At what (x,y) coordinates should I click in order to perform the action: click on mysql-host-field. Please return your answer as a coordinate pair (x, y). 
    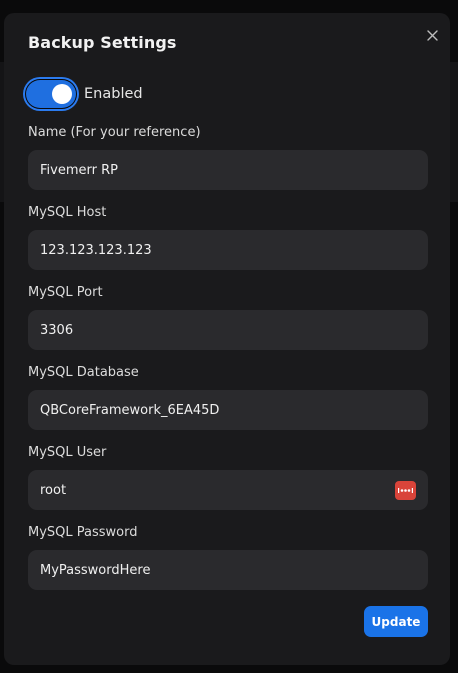
    Looking at the image, I should click on (228, 250).